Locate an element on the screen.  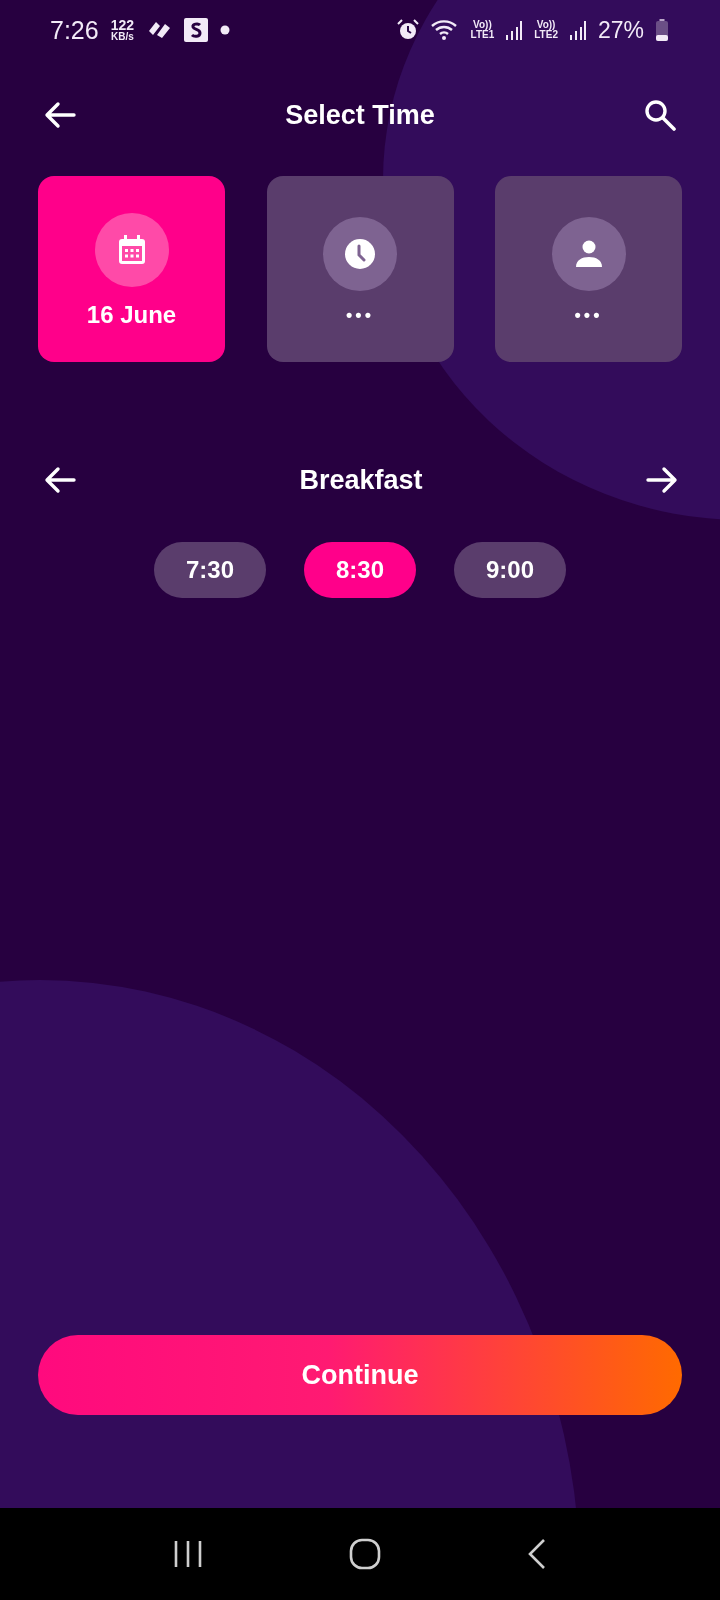
network-speed: 122 is located at coordinates (122, 25).